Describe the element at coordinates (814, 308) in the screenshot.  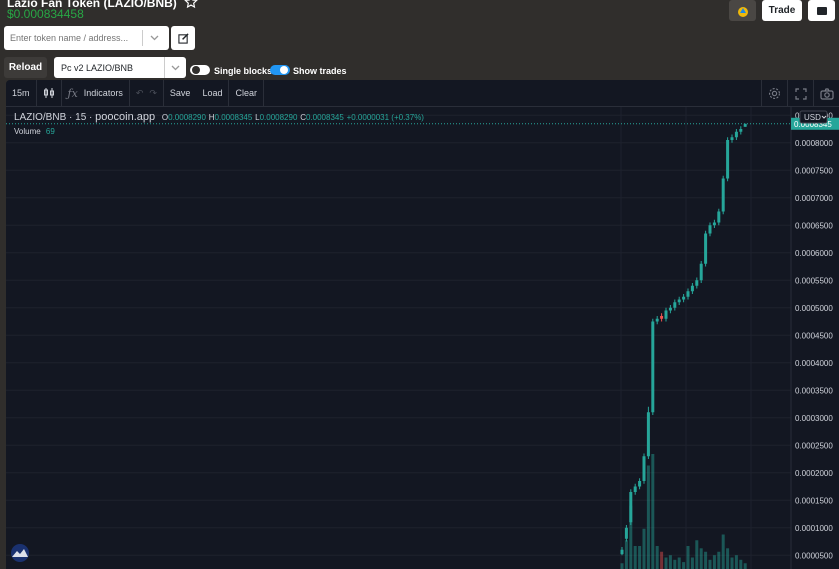
I see `y-tick-label: 0.0005000` at that location.